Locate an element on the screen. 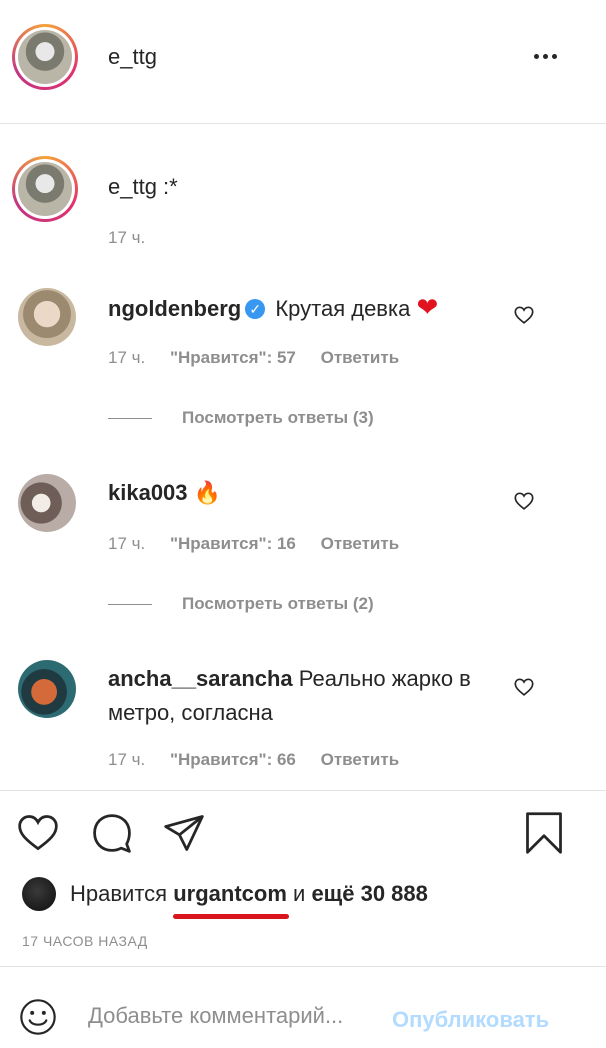 The height and width of the screenshot is (1048, 606). likes-count: ещё 30 888 is located at coordinates (369, 894).